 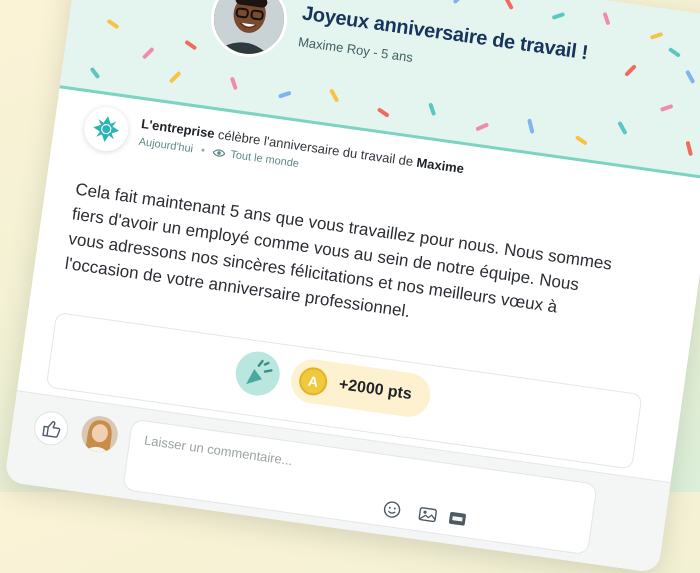 I want to click on company-logo, so click(x=106, y=129).